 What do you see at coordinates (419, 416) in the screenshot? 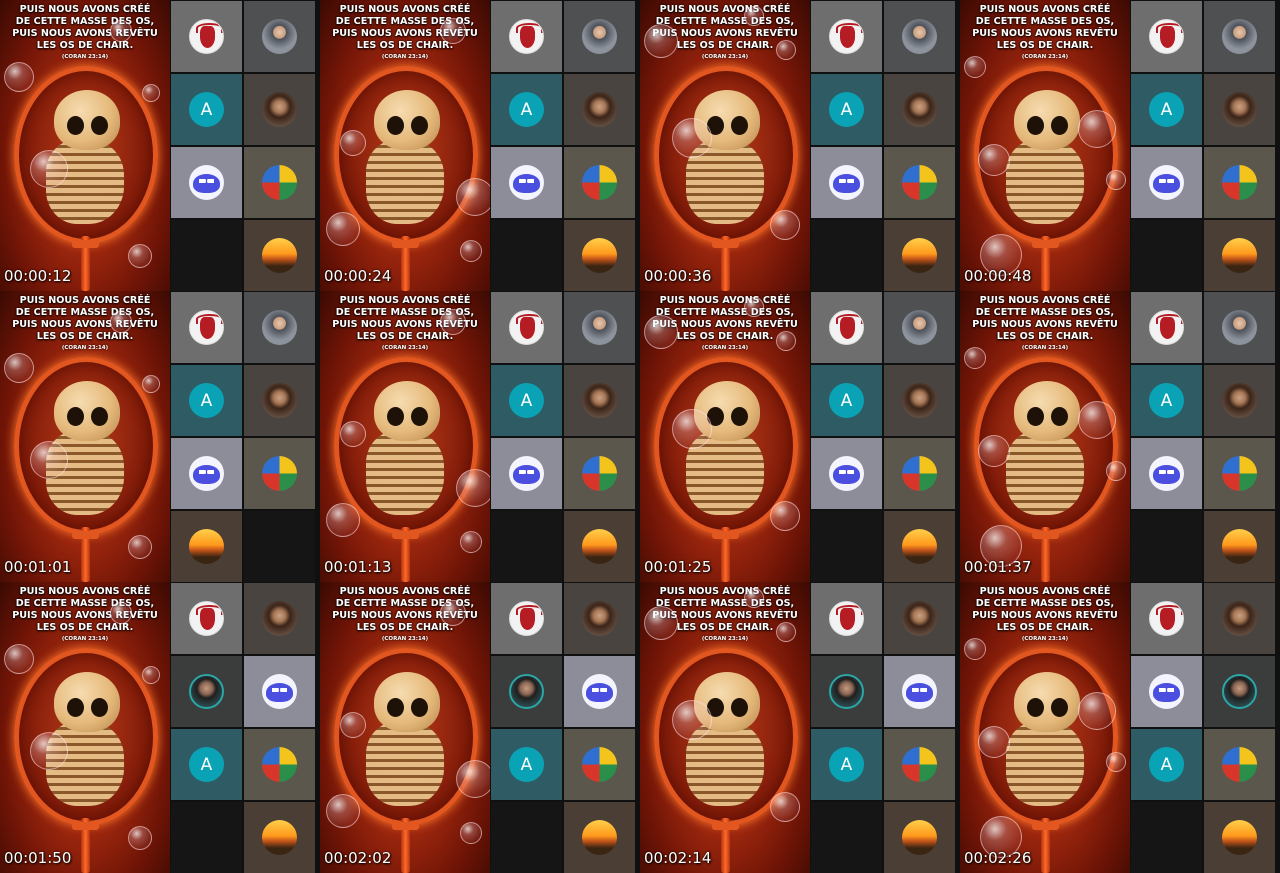
I see `skull-eye-right` at bounding box center [419, 416].